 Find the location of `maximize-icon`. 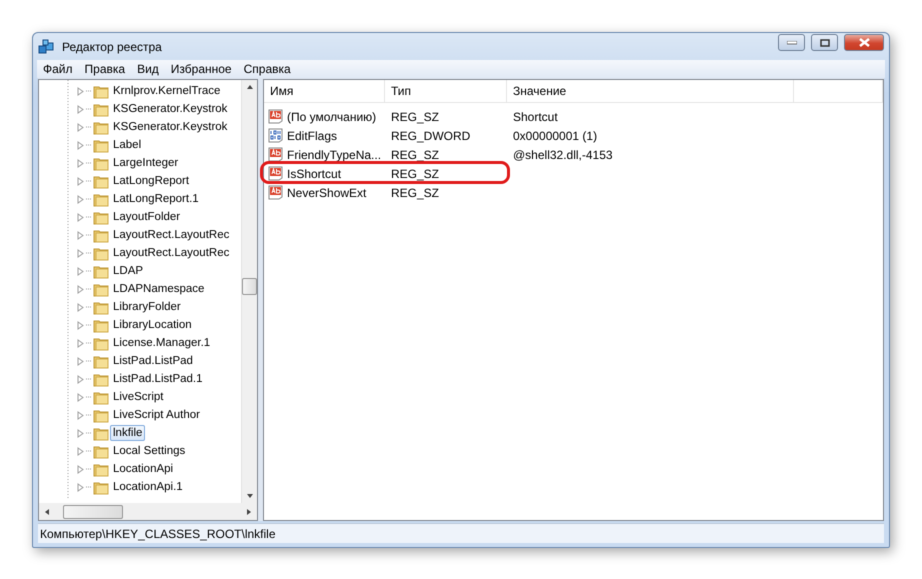

maximize-icon is located at coordinates (825, 42).